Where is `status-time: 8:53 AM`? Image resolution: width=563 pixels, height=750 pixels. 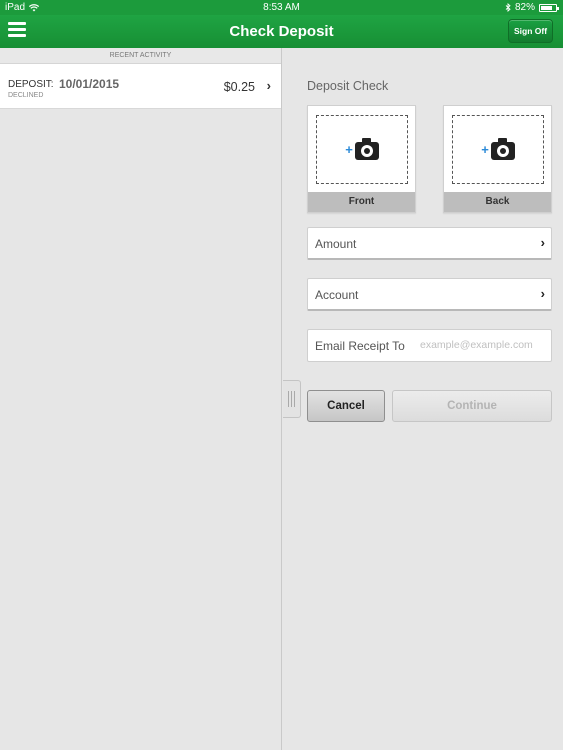 status-time: 8:53 AM is located at coordinates (281, 7).